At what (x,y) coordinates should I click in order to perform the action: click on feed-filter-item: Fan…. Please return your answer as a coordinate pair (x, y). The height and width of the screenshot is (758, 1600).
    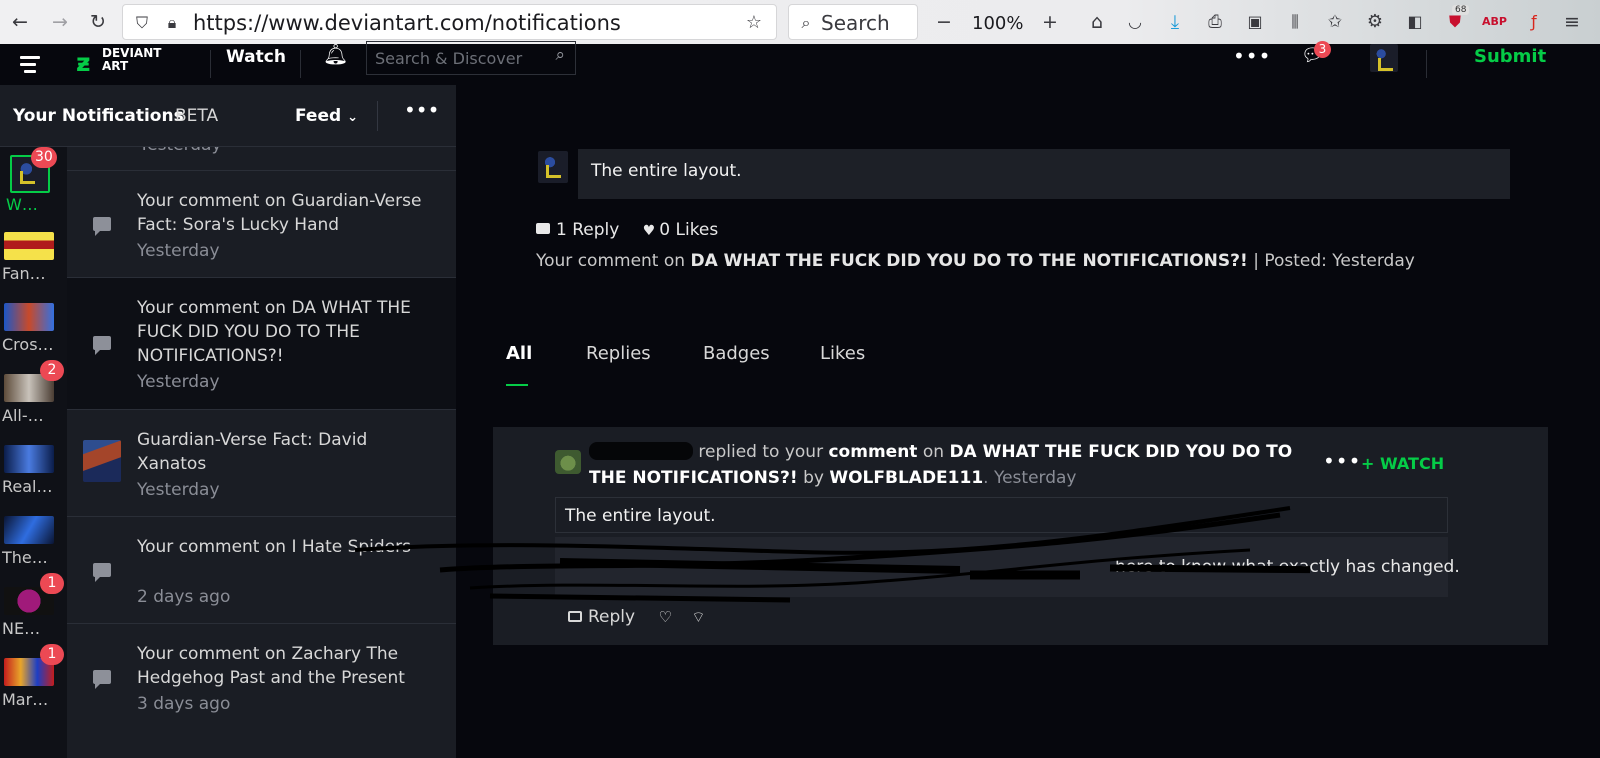
    Looking at the image, I should click on (33, 253).